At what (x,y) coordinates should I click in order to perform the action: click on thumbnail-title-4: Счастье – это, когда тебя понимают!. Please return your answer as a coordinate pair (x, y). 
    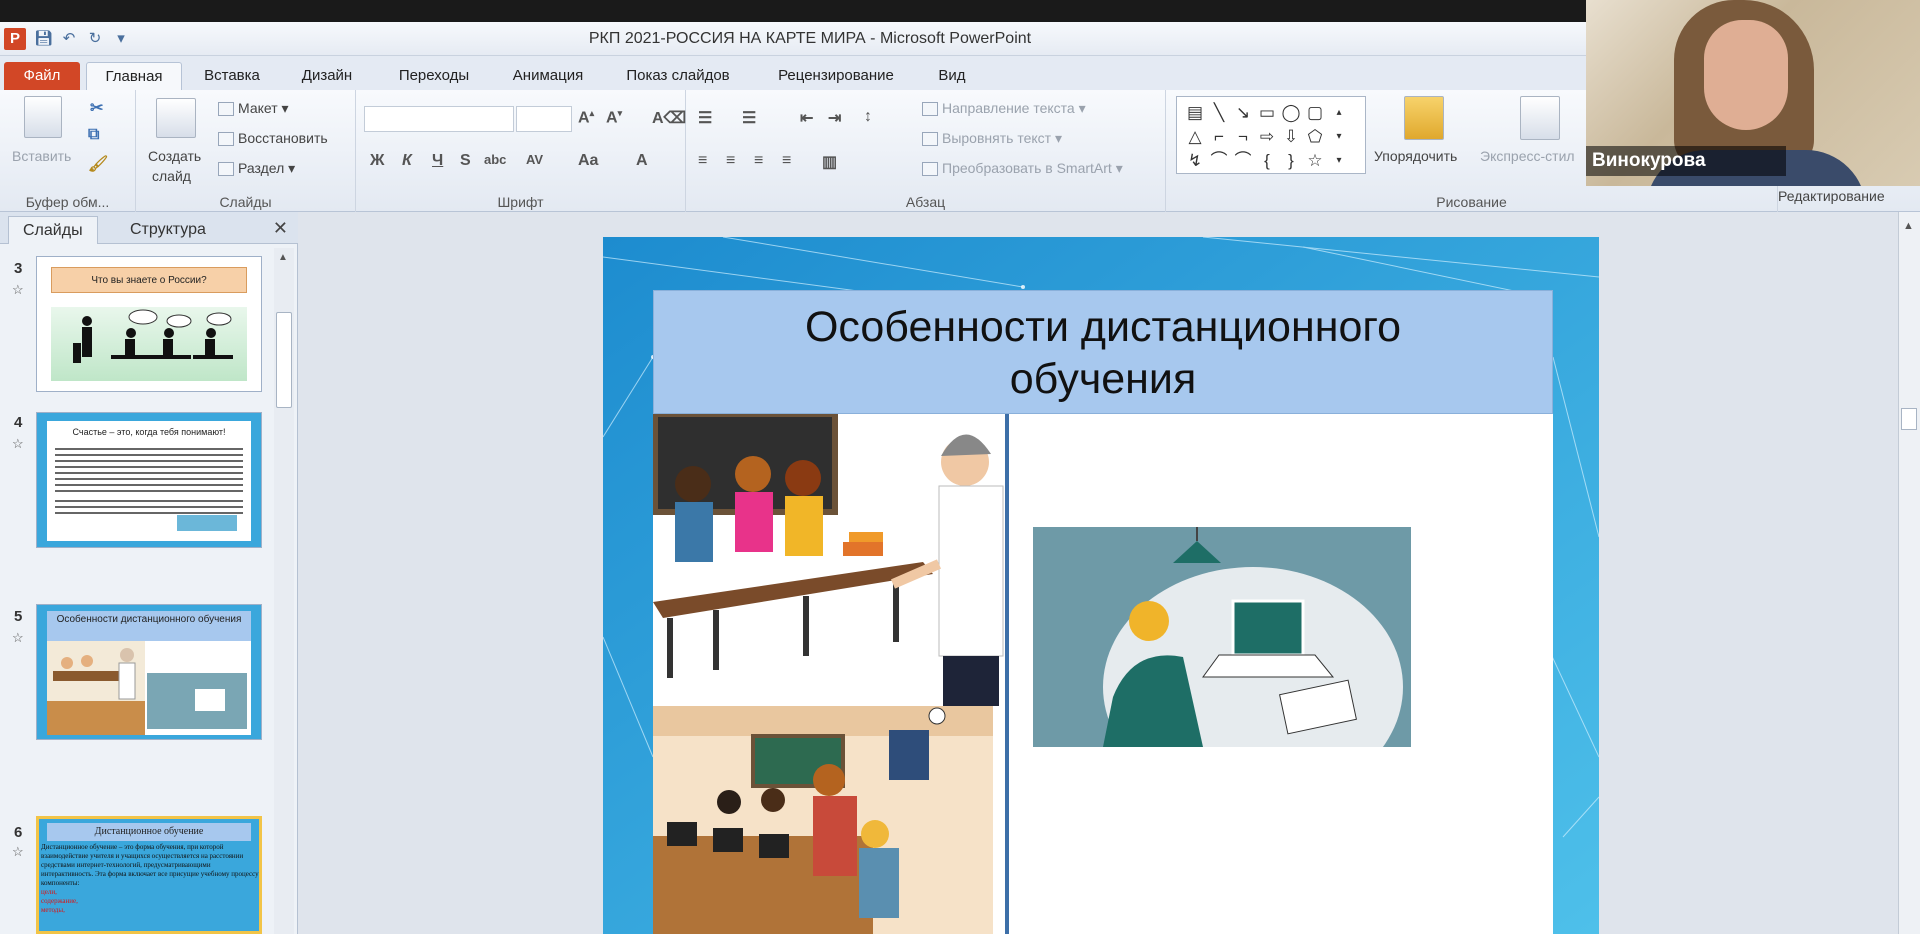
    Looking at the image, I should click on (149, 432).